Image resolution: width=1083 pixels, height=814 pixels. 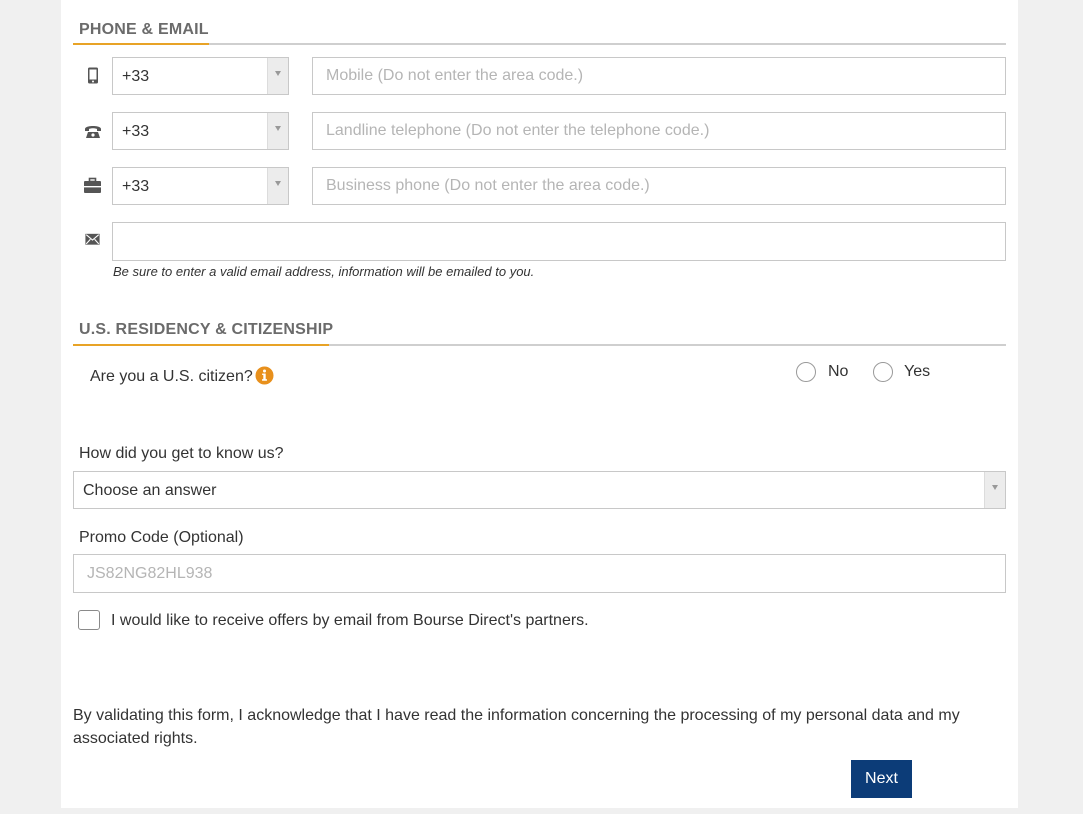 What do you see at coordinates (206, 329) in the screenshot?
I see `section-title-residency: U.S. RESIDENCY & CITIZENSHIP` at bounding box center [206, 329].